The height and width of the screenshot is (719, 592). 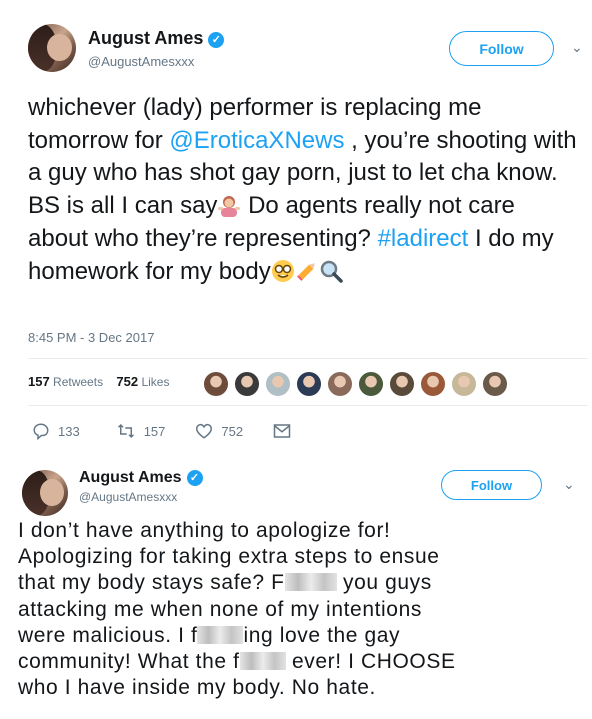 I want to click on tweet-stats: 157 Retweets 752 Likes, so click(x=98, y=381).